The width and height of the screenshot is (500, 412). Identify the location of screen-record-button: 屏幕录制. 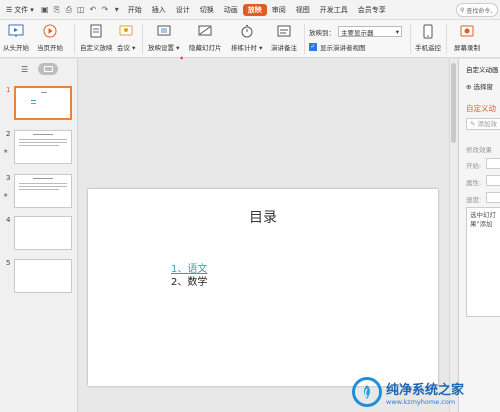
(467, 37).